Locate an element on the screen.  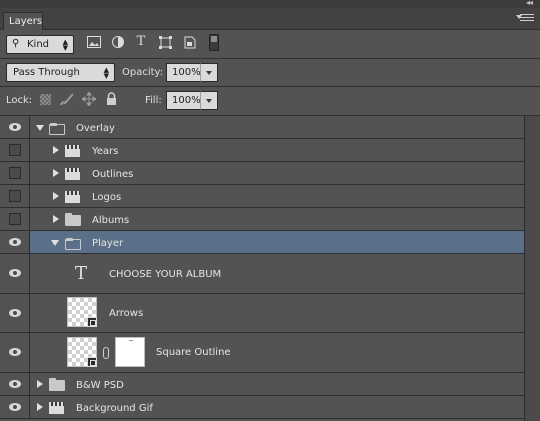
lock-paint-icon is located at coordinates (67, 100).